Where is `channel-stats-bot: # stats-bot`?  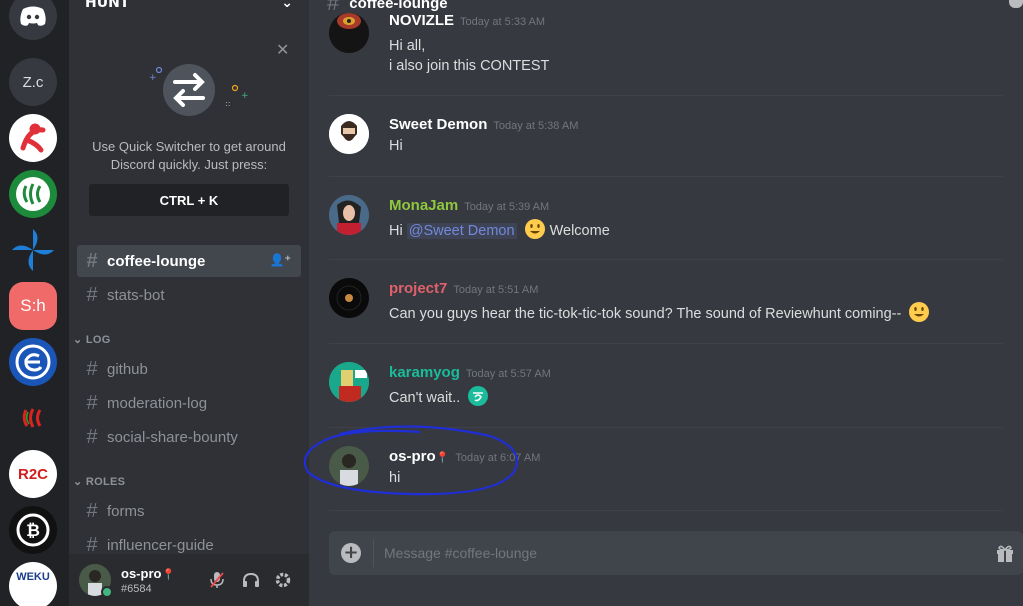
channel-stats-bot: # stats-bot is located at coordinates (189, 295).